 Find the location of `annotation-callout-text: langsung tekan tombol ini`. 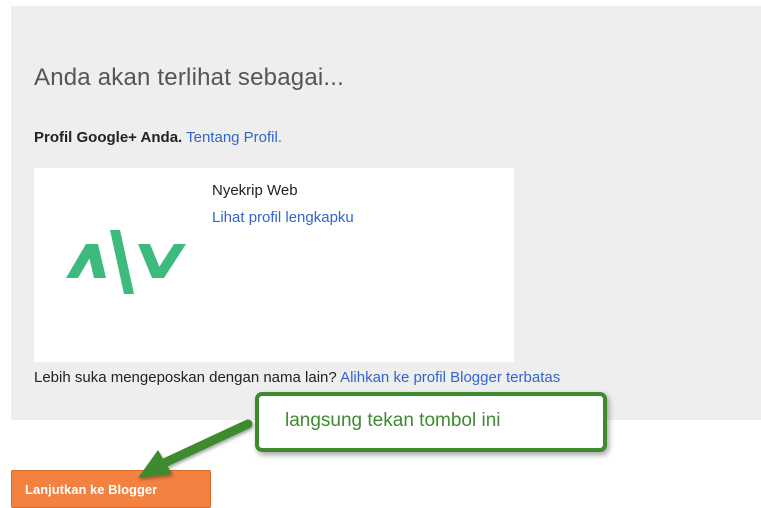

annotation-callout-text: langsung tekan tombol ini is located at coordinates (393, 420).